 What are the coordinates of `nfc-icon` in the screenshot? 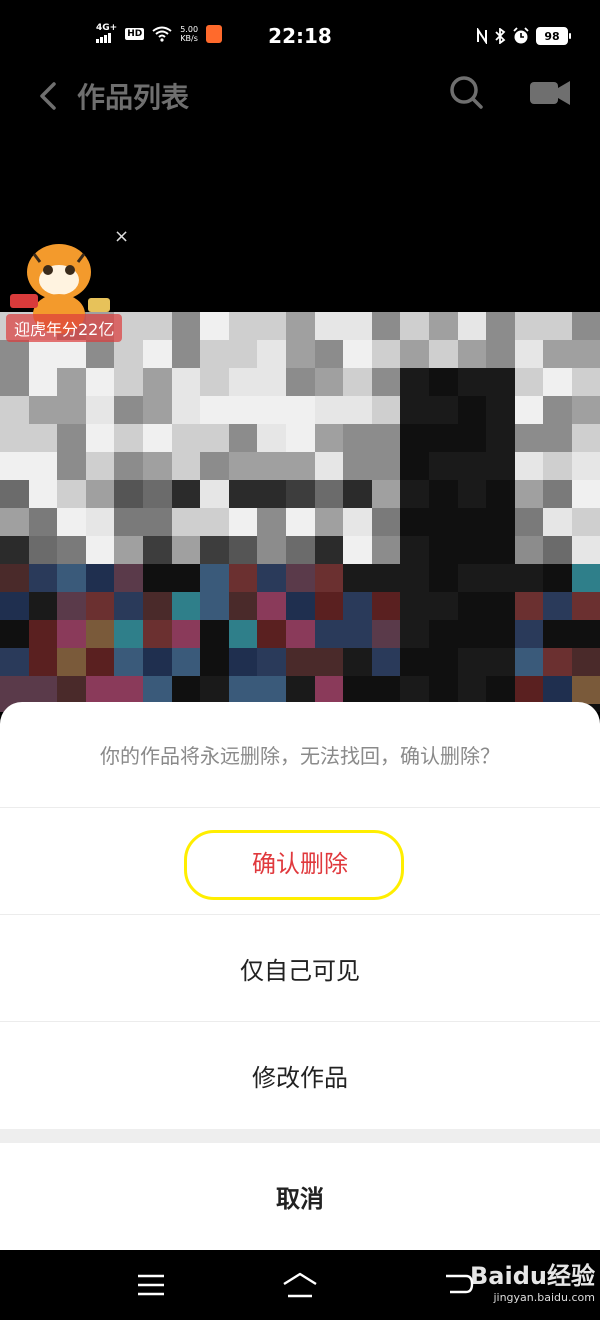 It's located at (482, 36).